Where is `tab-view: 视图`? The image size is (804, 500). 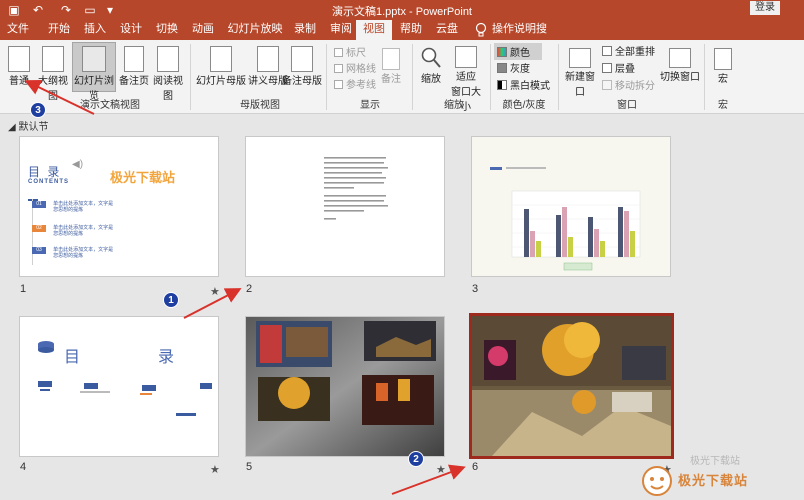
tab-view: 视图 is located at coordinates (374, 30).